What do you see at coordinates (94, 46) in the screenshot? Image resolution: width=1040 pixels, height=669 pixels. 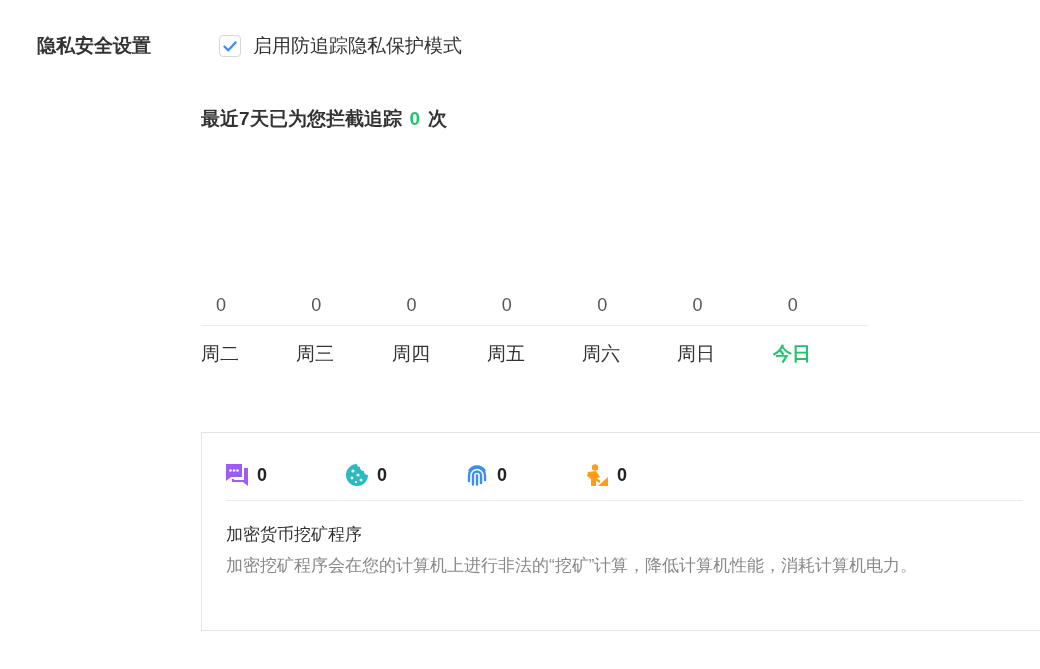 I see `section-title: 隐私安全设置` at bounding box center [94, 46].